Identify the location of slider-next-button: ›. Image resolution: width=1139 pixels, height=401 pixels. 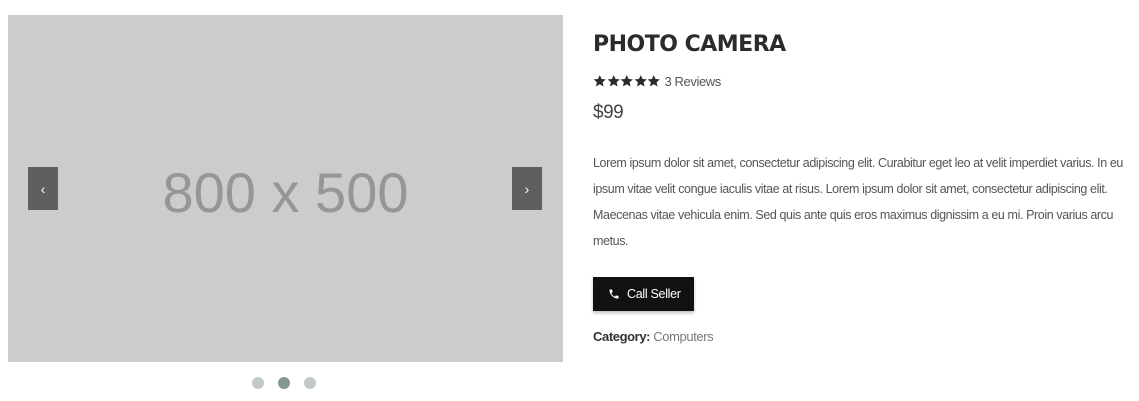
(527, 188).